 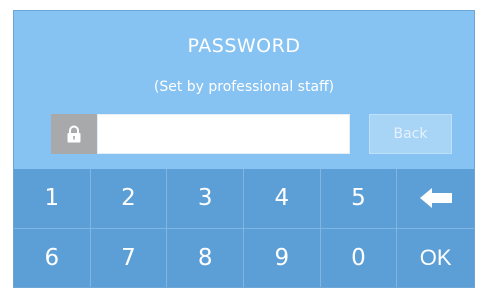 I want to click on lock-icon, so click(x=74, y=134).